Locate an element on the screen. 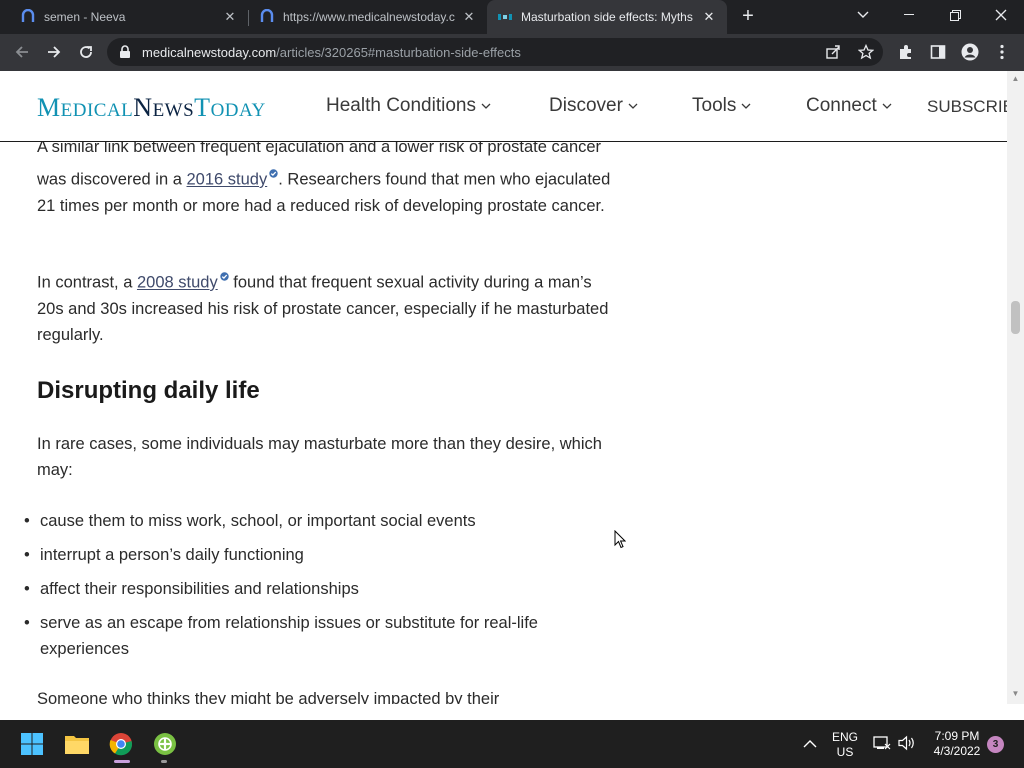  tab-semen-neeva: semen - Neeva ✕ is located at coordinates (124, 17).